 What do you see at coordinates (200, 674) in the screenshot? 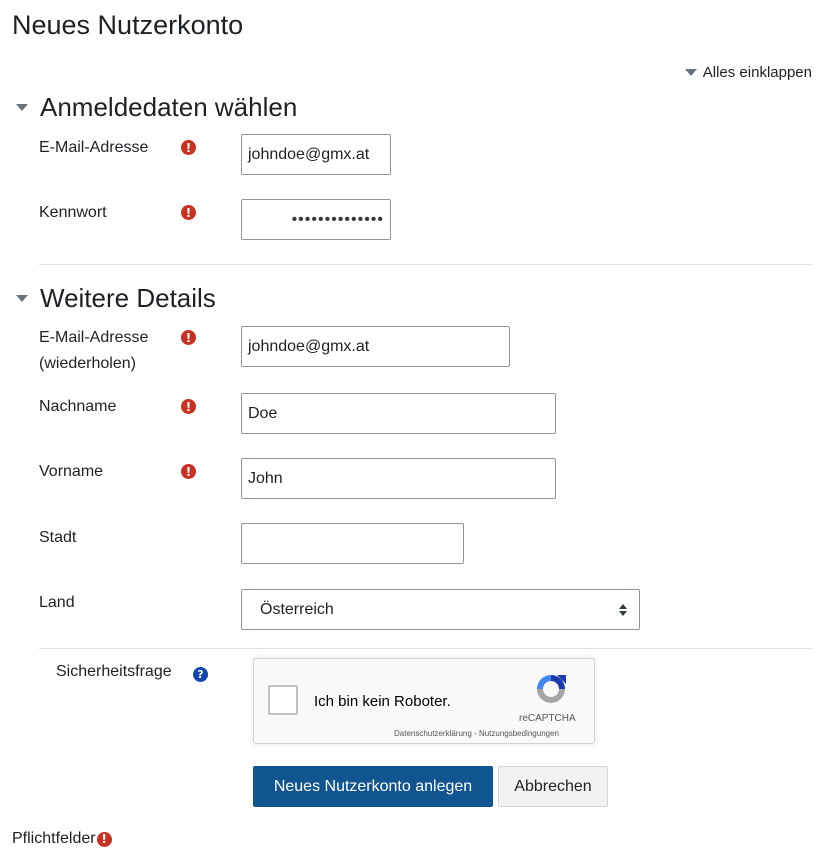
I see `help-icon: ?` at bounding box center [200, 674].